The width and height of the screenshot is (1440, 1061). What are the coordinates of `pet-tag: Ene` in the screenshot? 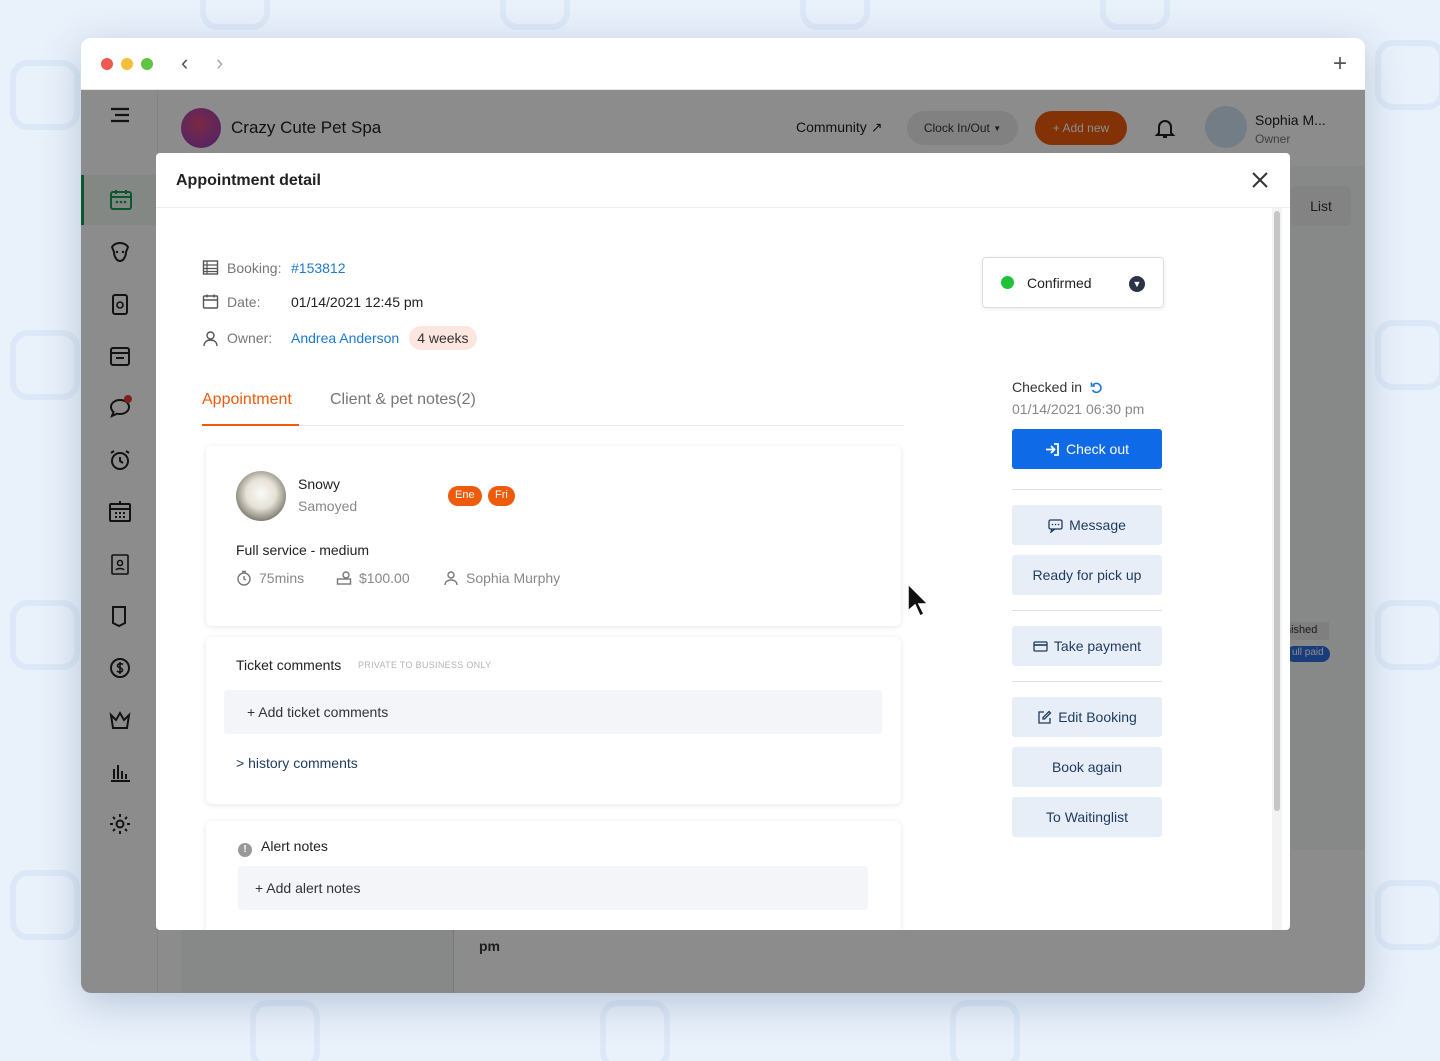 It's located at (465, 496).